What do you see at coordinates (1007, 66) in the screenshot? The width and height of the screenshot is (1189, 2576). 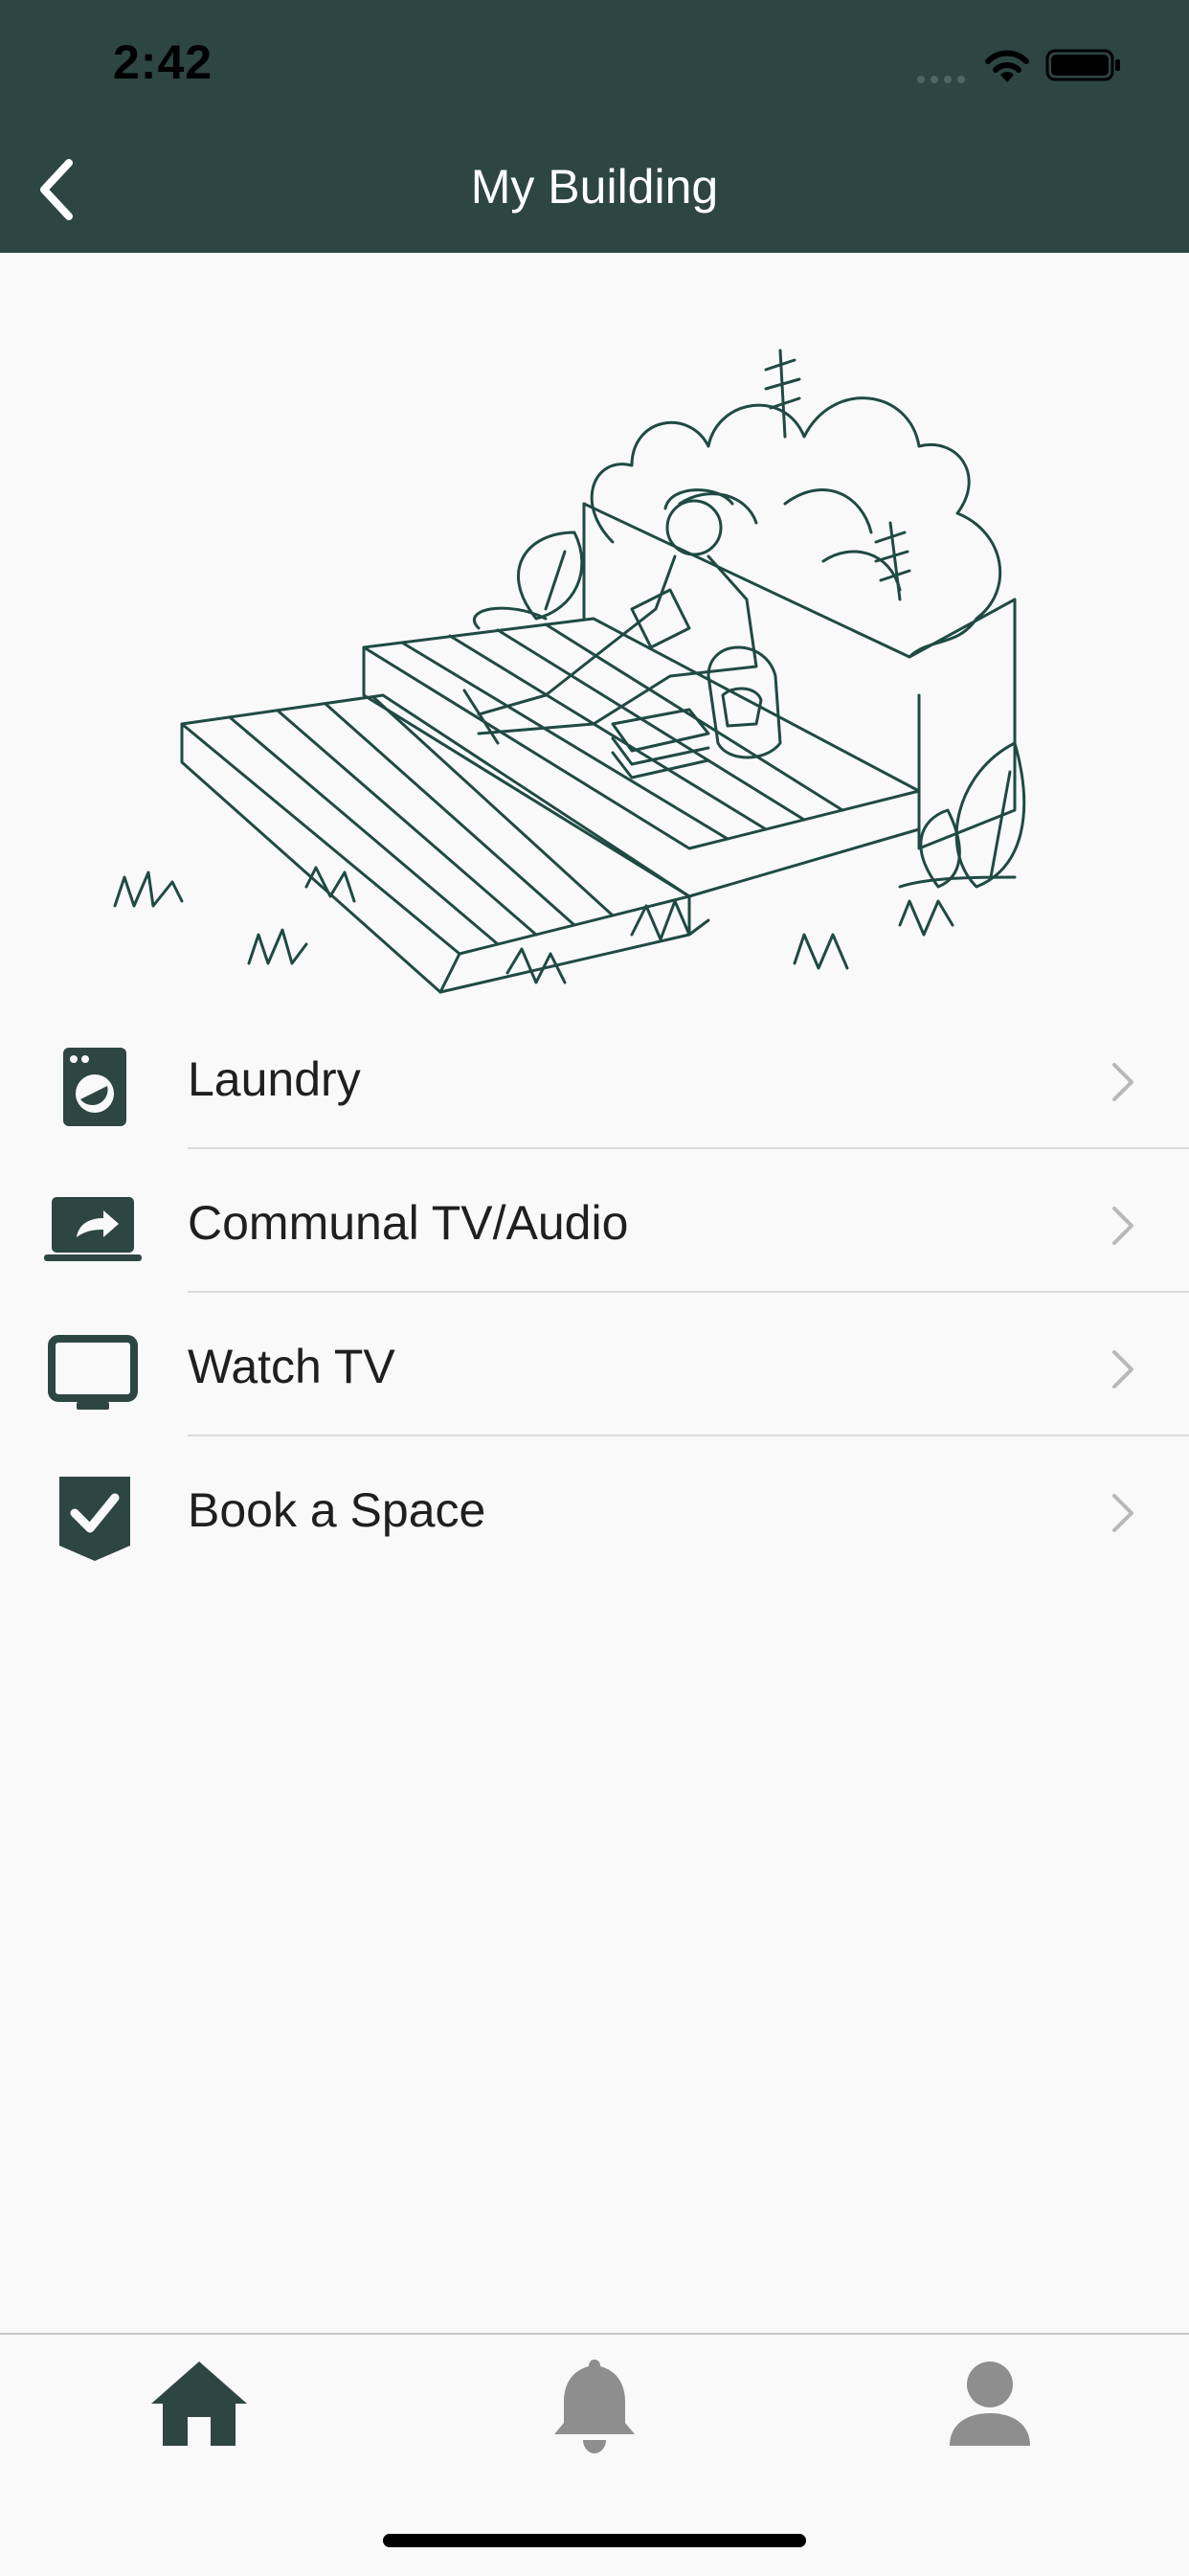 I see `wifi-icon` at bounding box center [1007, 66].